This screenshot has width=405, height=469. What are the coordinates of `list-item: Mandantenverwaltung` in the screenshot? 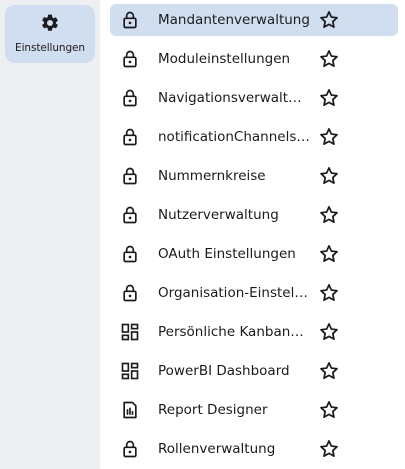 It's located at (254, 20).